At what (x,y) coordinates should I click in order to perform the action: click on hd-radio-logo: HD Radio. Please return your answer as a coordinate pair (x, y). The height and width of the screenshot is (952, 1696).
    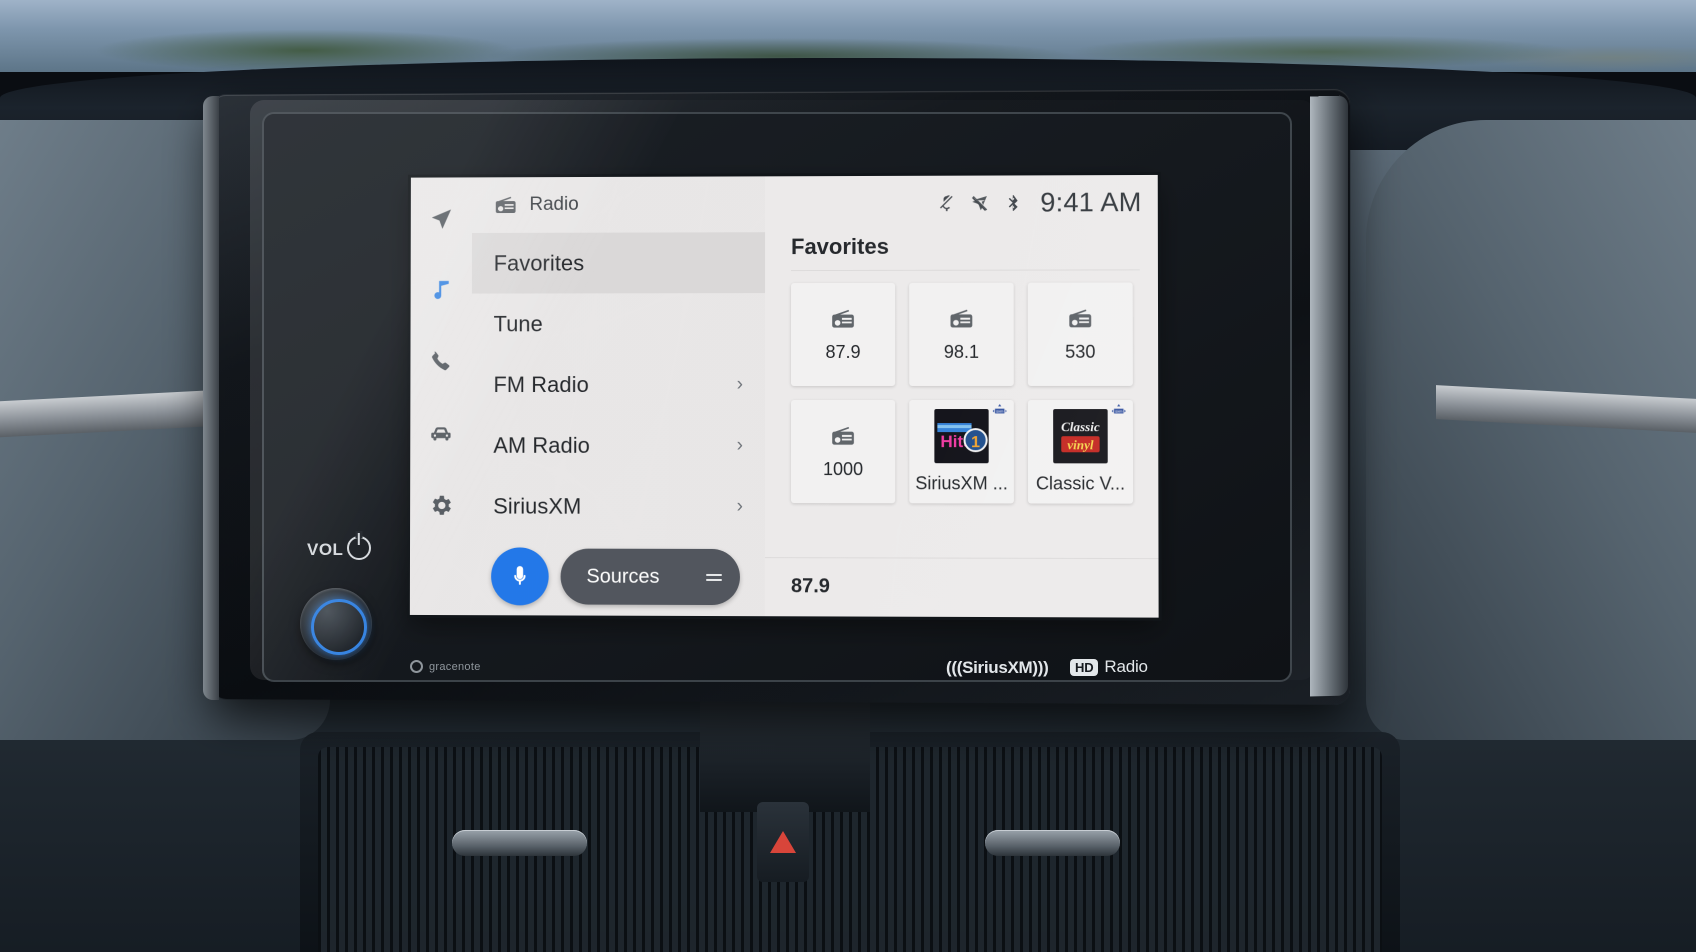
    Looking at the image, I should click on (1109, 667).